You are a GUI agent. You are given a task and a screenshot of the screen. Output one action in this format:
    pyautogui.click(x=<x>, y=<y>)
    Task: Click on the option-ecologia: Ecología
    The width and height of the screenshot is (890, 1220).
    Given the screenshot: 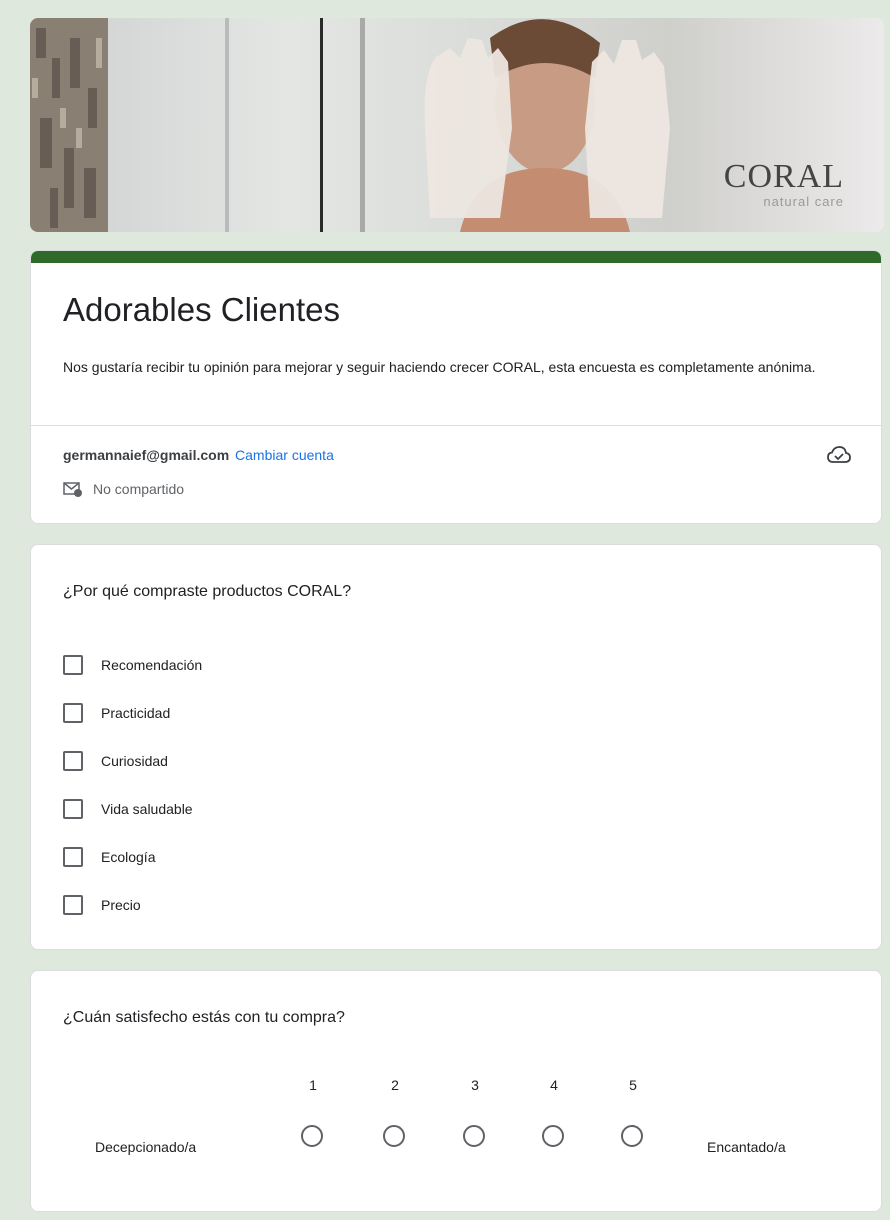 What is the action you would take?
    pyautogui.click(x=132, y=857)
    